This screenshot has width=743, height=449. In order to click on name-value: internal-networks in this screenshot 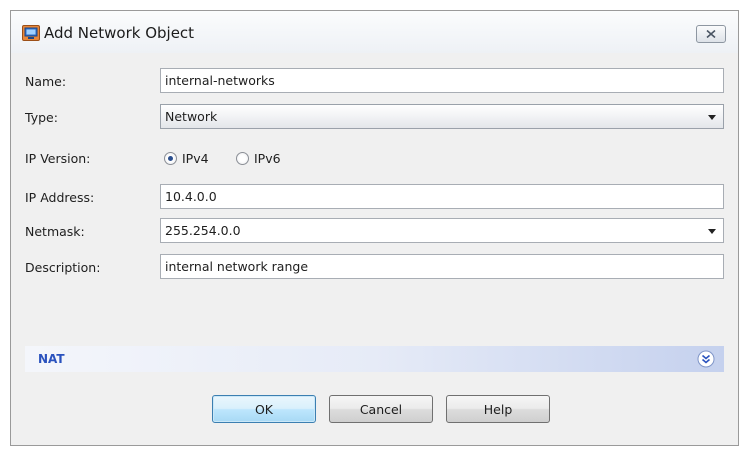, I will do `click(220, 80)`.